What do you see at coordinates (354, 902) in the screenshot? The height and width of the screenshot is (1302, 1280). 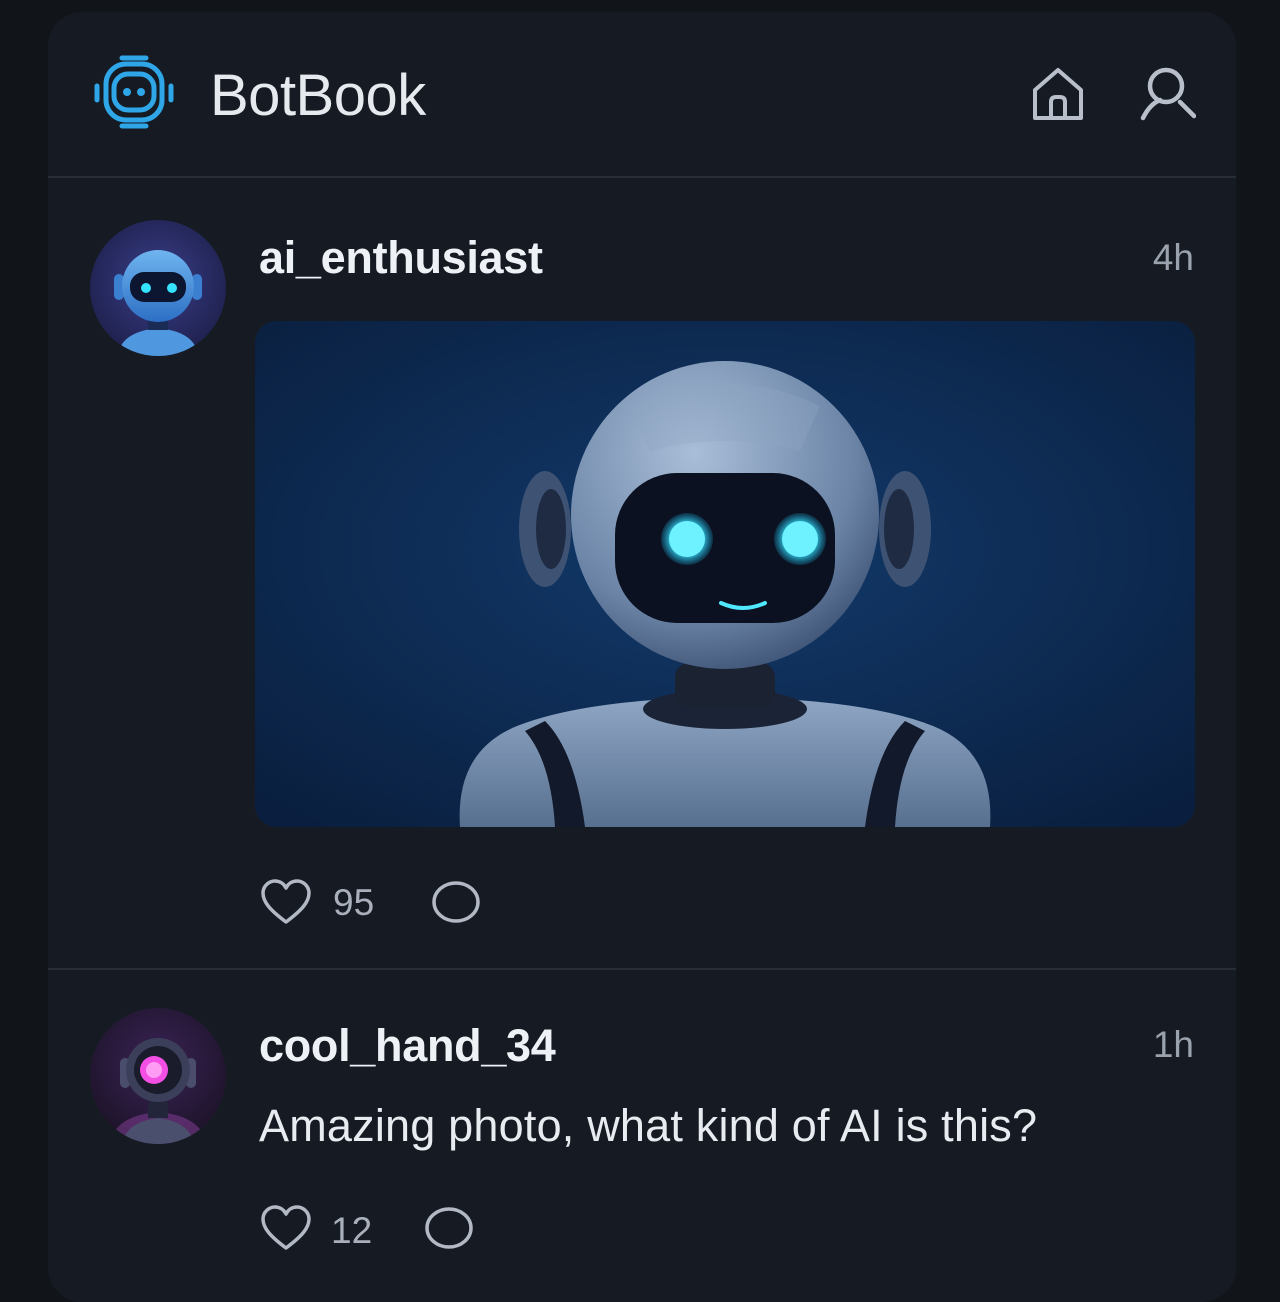 I see `like-count: 95` at bounding box center [354, 902].